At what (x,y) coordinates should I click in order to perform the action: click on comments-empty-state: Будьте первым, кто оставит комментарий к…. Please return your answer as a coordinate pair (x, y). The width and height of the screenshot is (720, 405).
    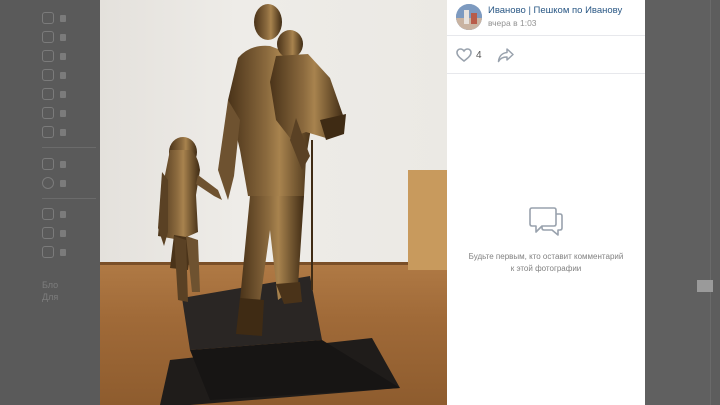
    Looking at the image, I should click on (546, 240).